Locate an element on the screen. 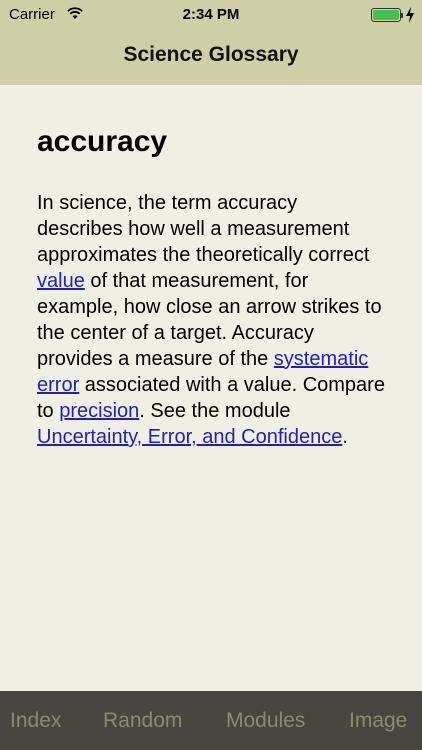  page-title: Science Glossary is located at coordinates (211, 54).